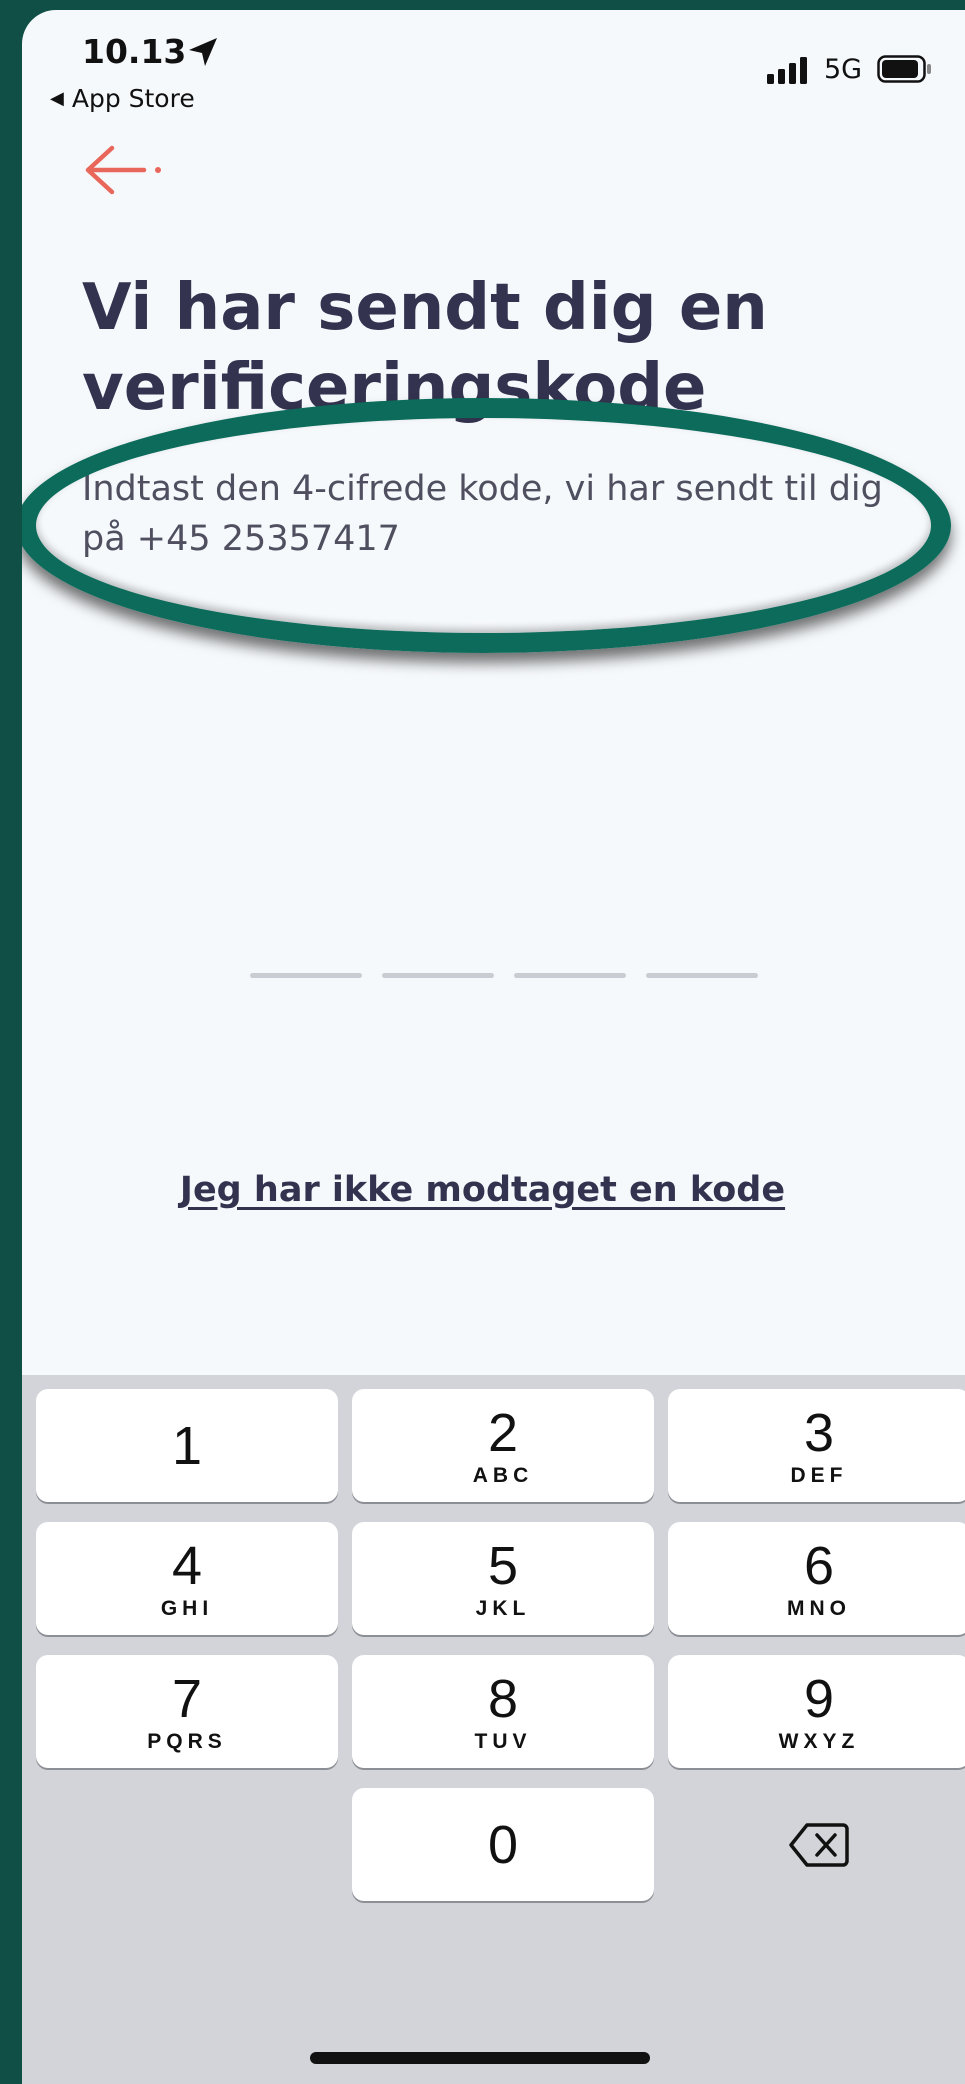 The image size is (965, 2084). I want to click on back-to-app-store: ◀ App Store, so click(122, 98).